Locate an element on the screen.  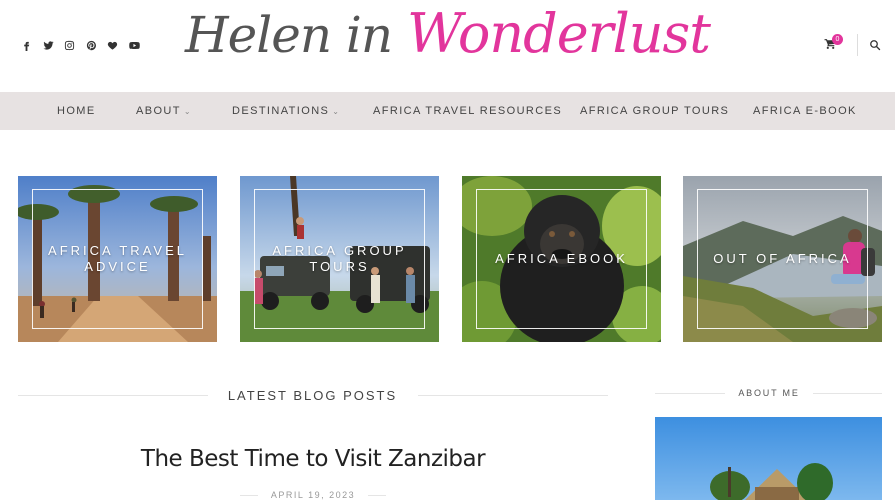
tile-label: AFRICA GROUP TOURS is located at coordinates (339, 258).